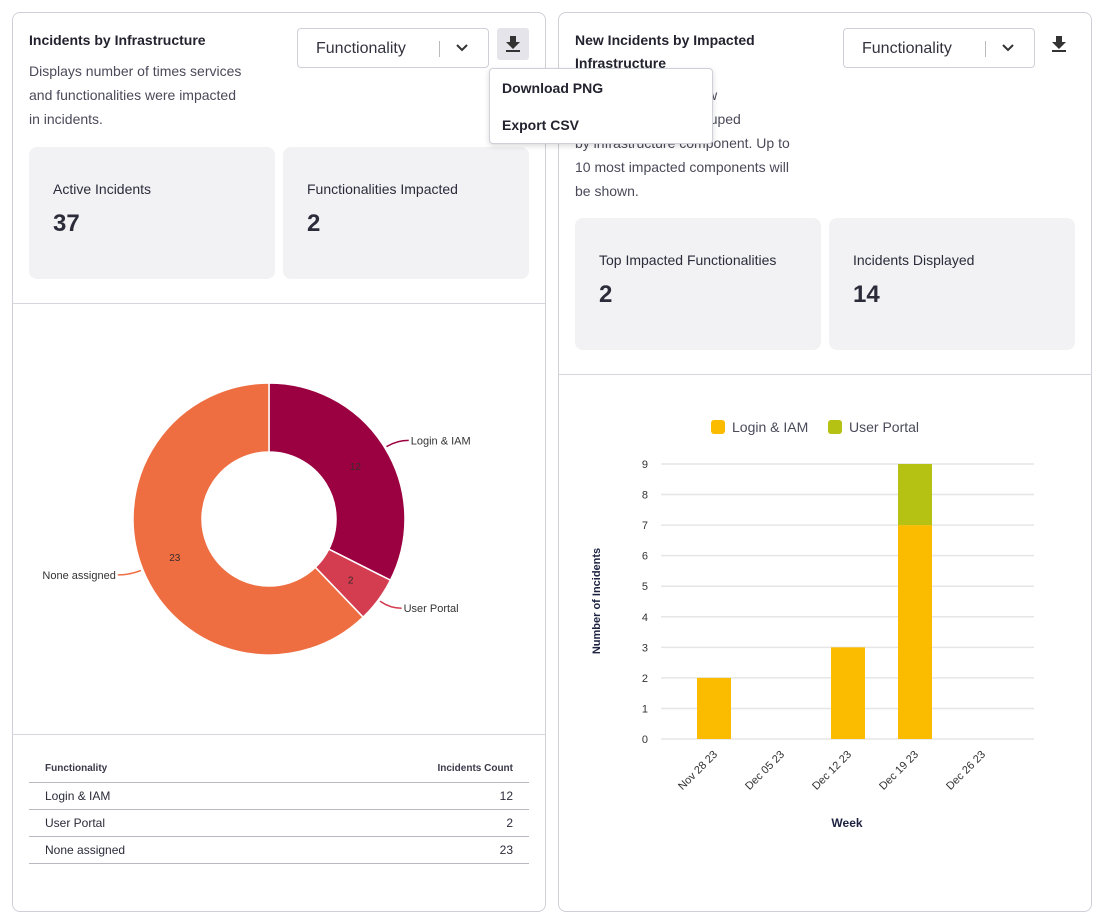 The image size is (1104, 912). What do you see at coordinates (866, 294) in the screenshot?
I see `stat-value: 14` at bounding box center [866, 294].